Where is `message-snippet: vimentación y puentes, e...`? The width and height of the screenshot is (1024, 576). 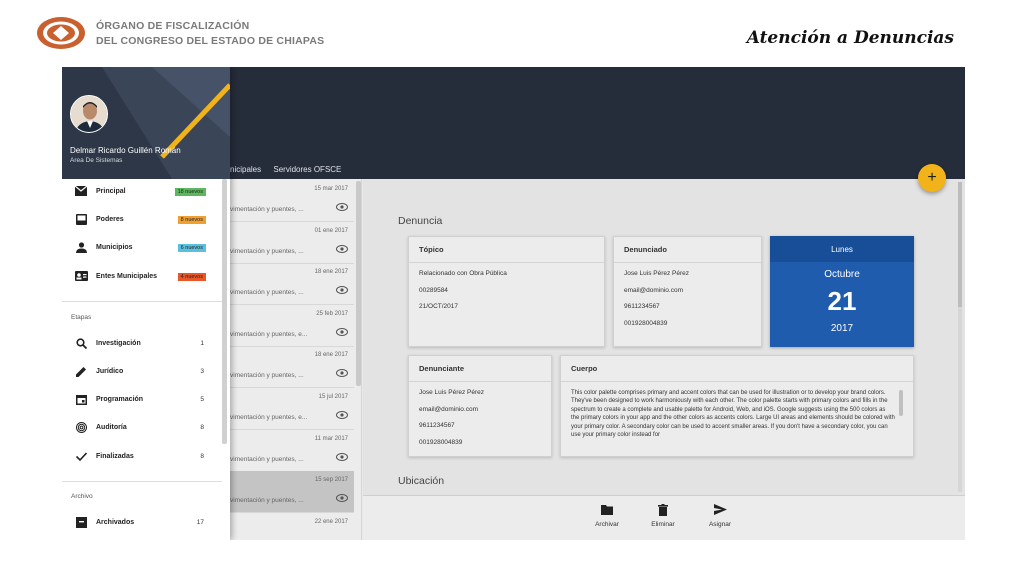
message-snippet: vimentación y puentes, e... is located at coordinates (269, 334).